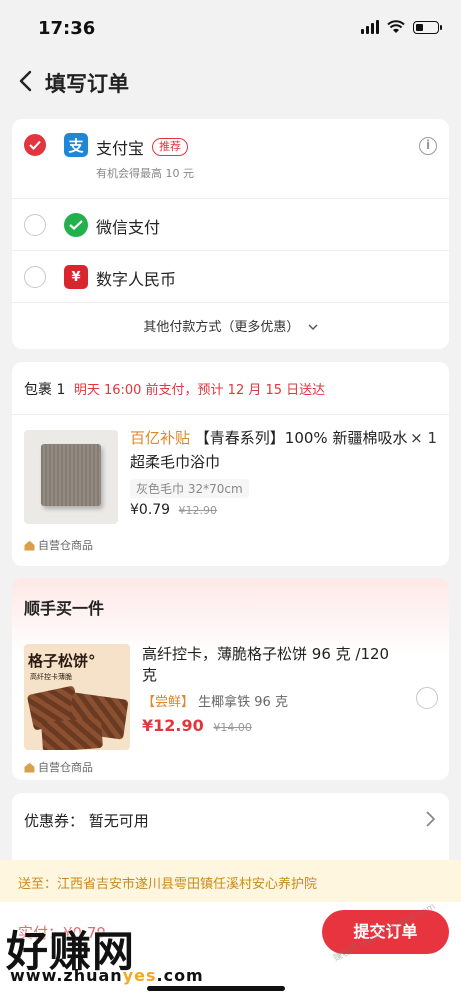 Image resolution: width=461 pixels, height=1000 pixels. I want to click on page-title: 填写订单, so click(87, 84).